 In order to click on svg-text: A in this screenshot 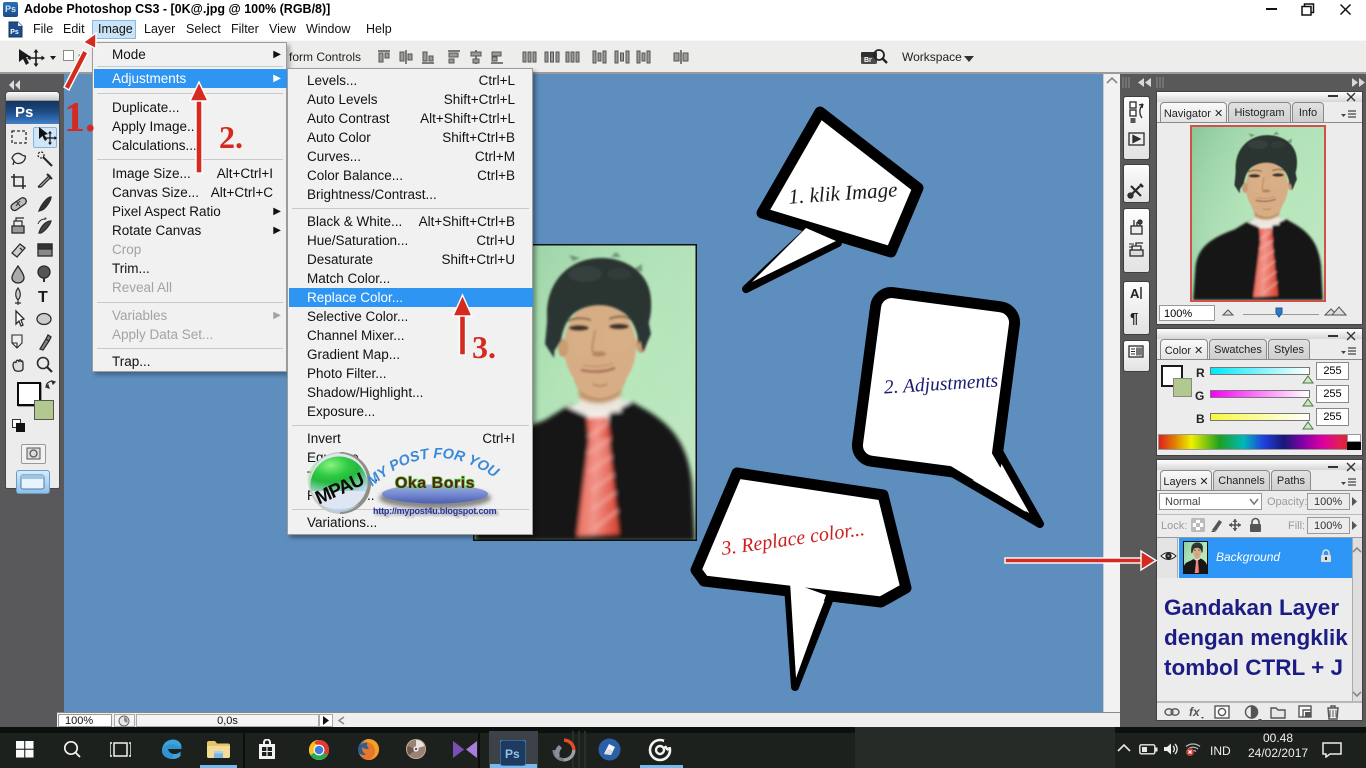, I will do `click(1135, 293)`.